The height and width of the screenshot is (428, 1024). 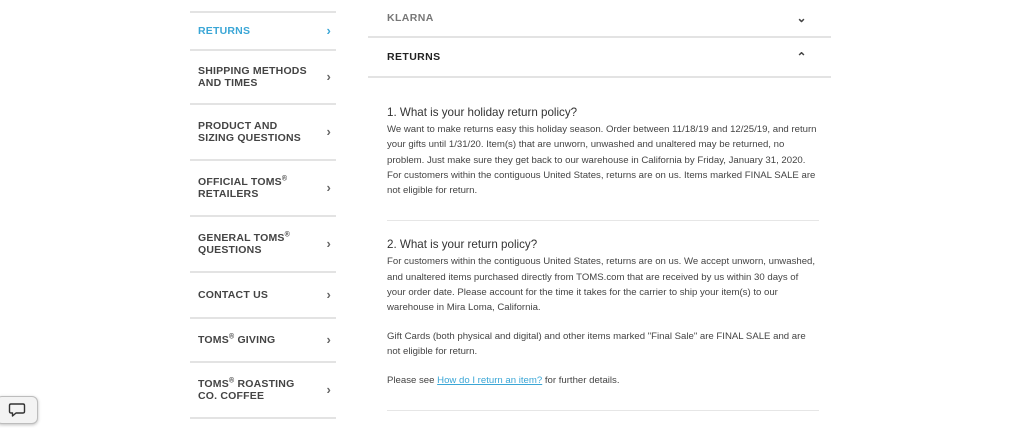 I want to click on faq-question: 2. What is your return policy?, so click(x=462, y=245).